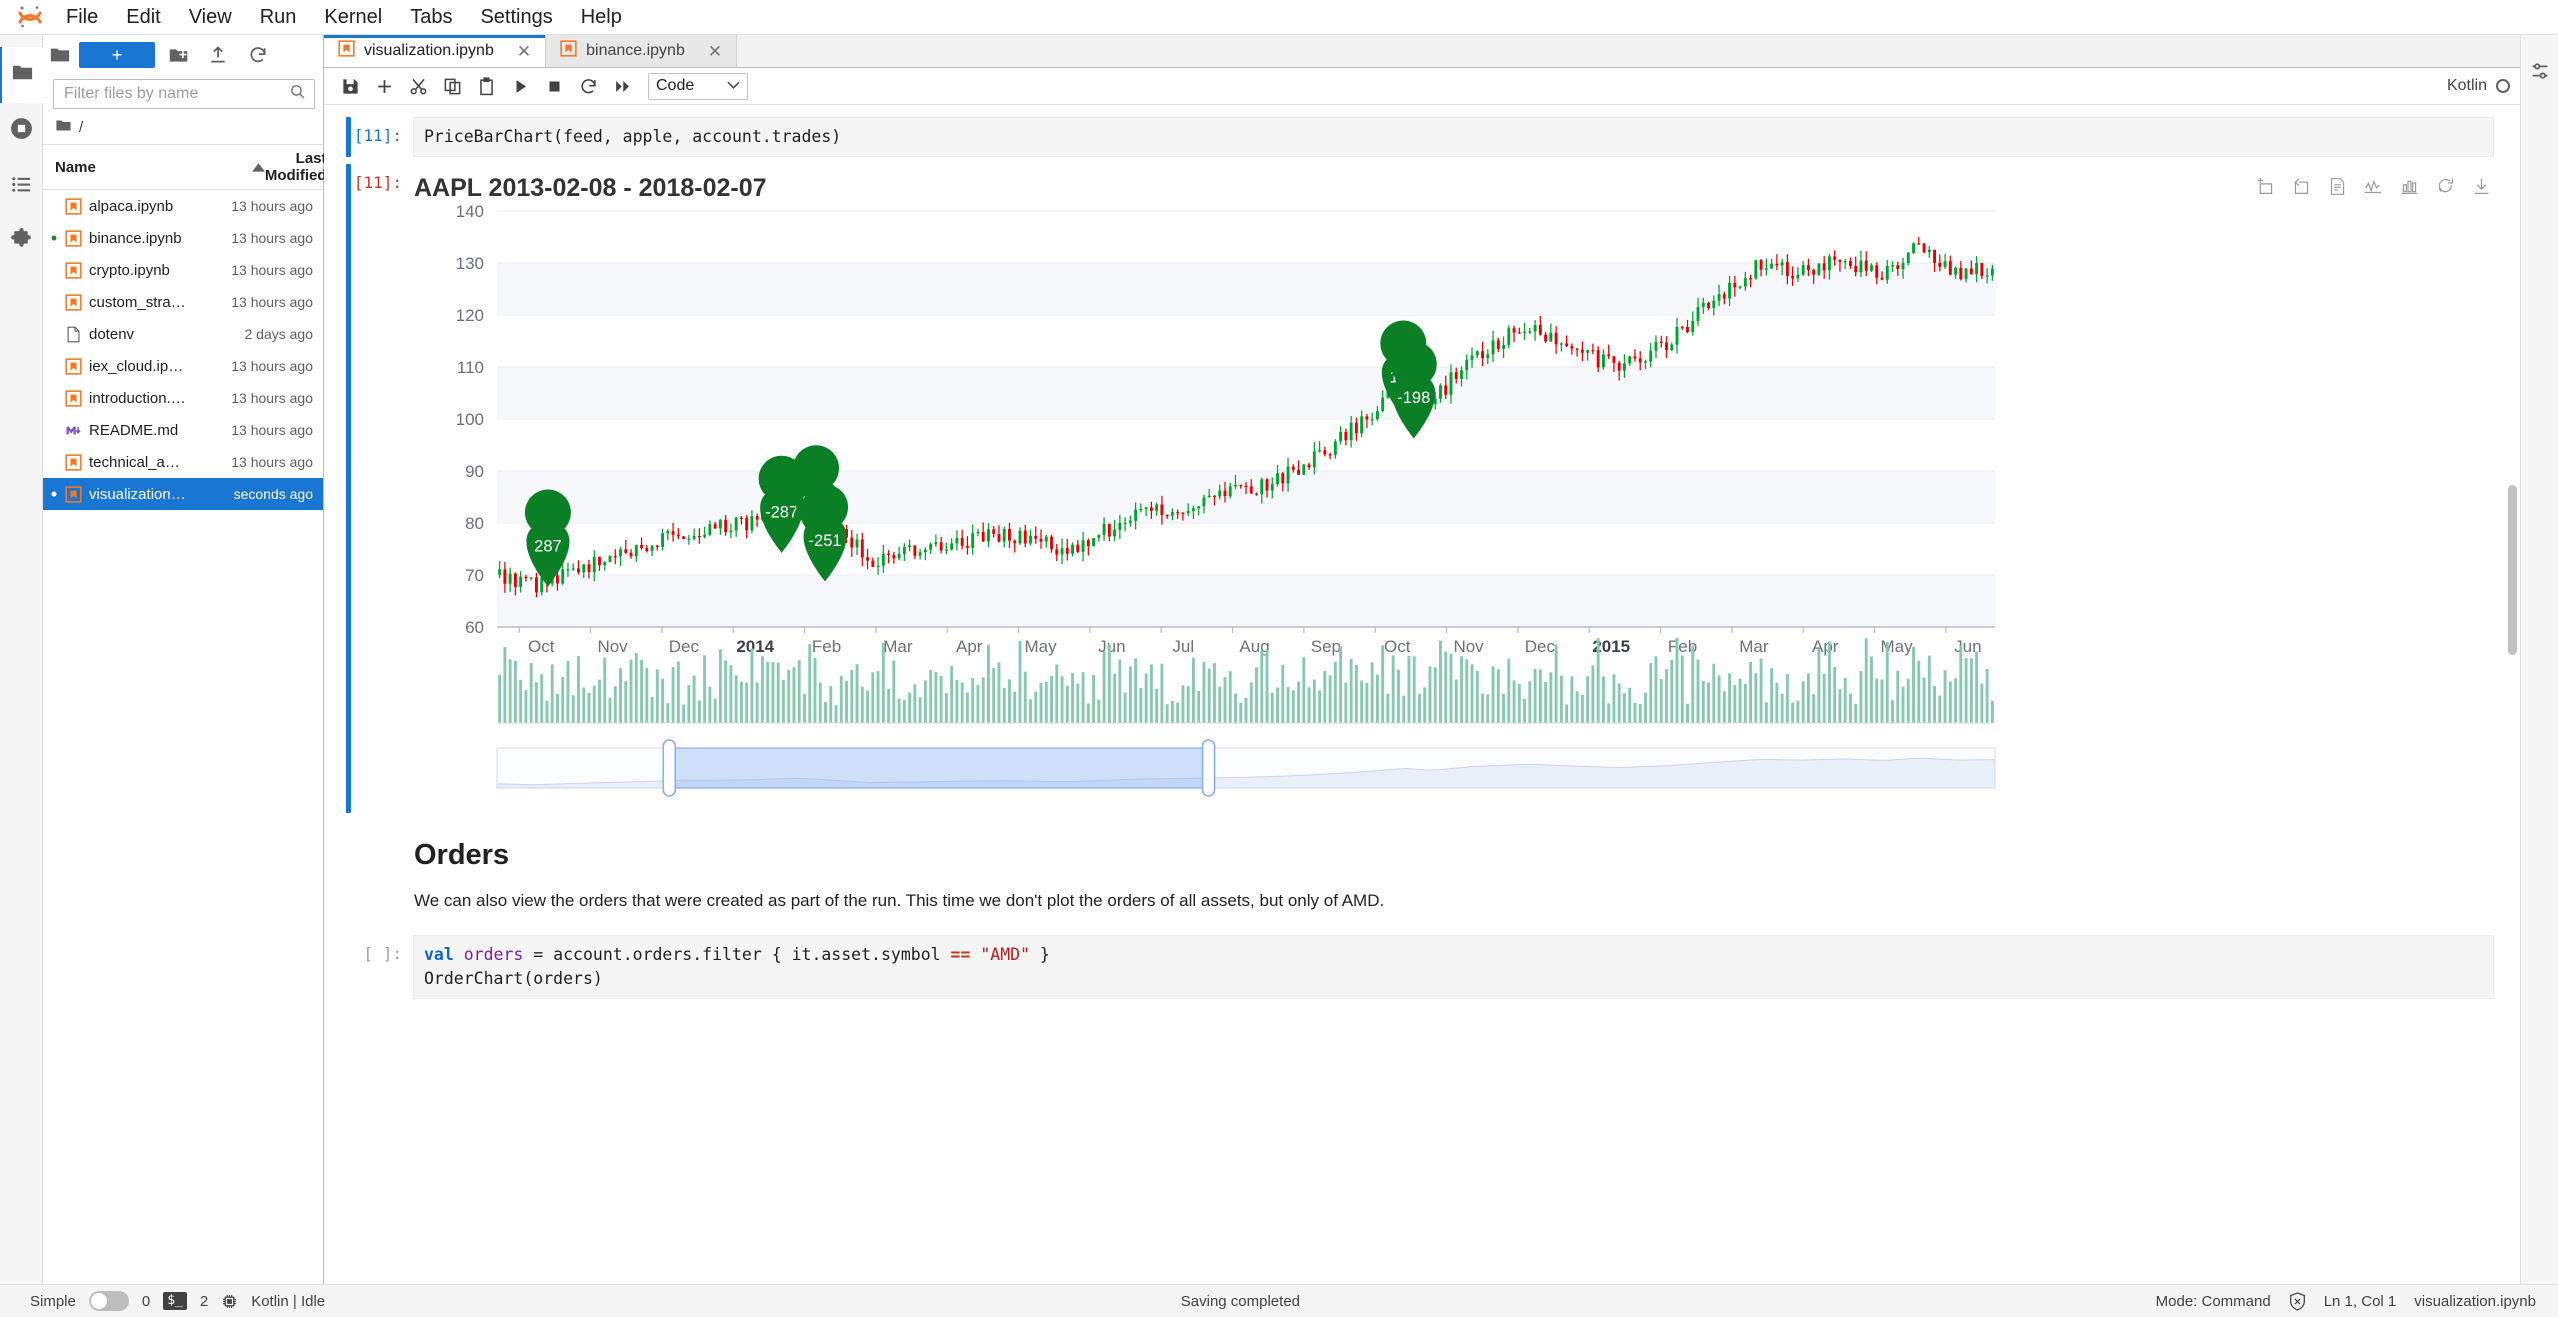 Image resolution: width=2558 pixels, height=1317 pixels. I want to click on svg-text: Aug, so click(1254, 646).